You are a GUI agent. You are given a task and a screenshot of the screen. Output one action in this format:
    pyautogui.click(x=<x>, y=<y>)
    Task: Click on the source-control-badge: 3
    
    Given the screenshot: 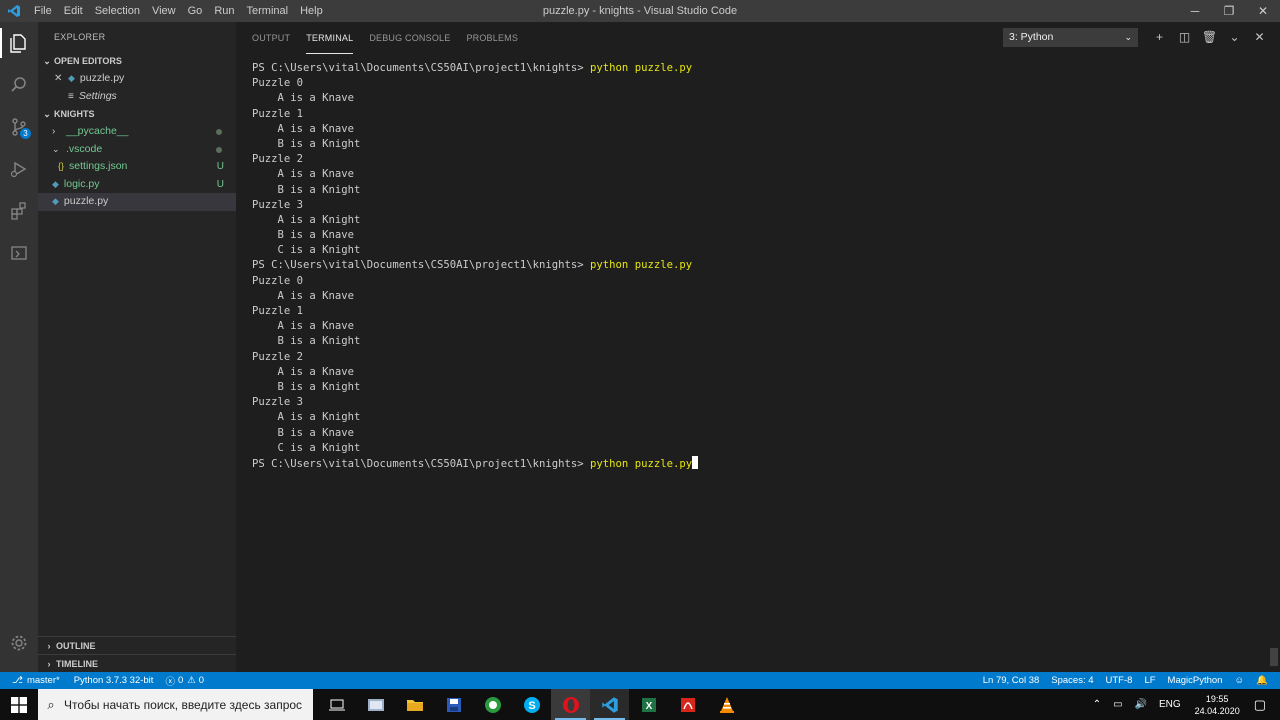 What is the action you would take?
    pyautogui.click(x=25, y=133)
    